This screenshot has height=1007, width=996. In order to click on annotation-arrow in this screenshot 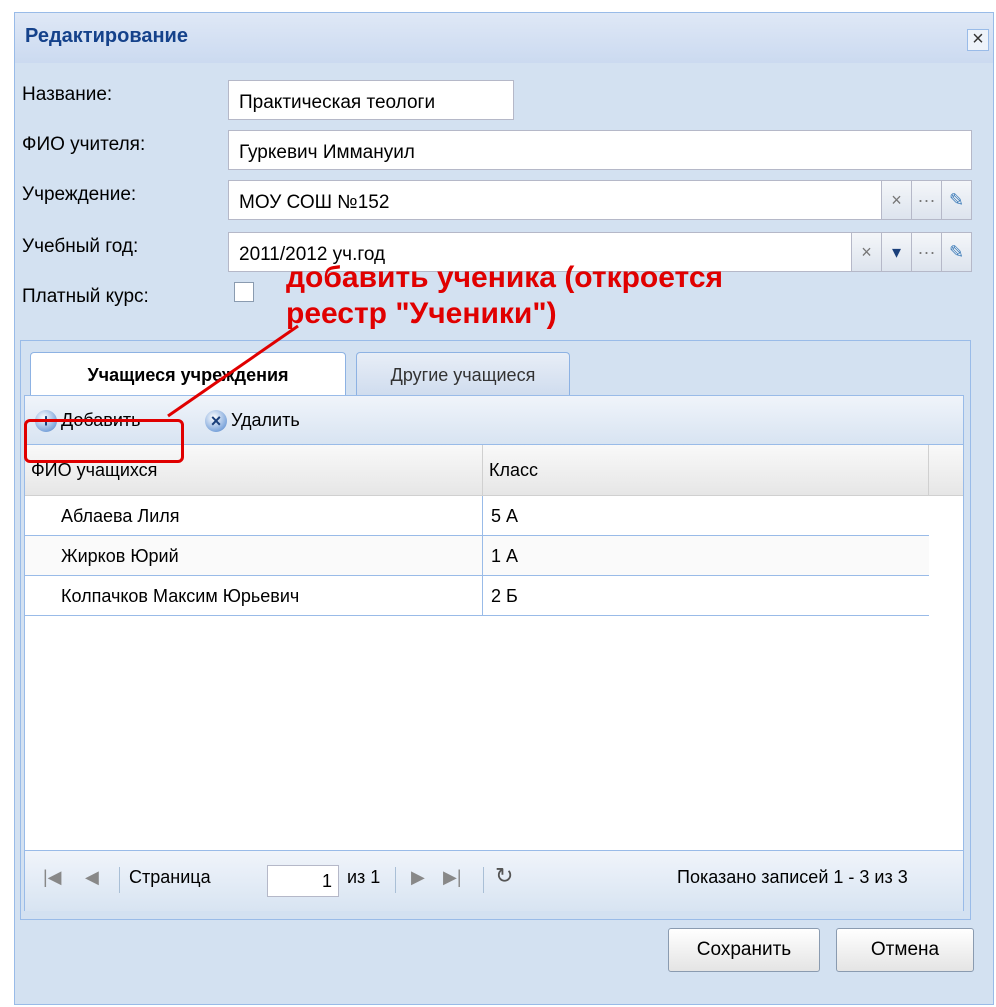, I will do `click(233, 371)`.